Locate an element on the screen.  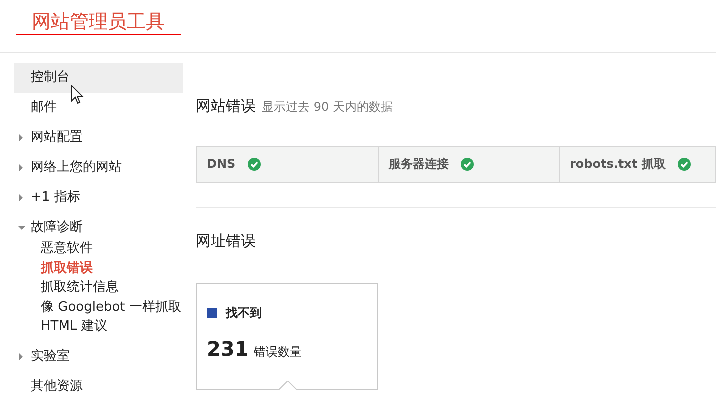
section-title: 网站错误 is located at coordinates (226, 106).